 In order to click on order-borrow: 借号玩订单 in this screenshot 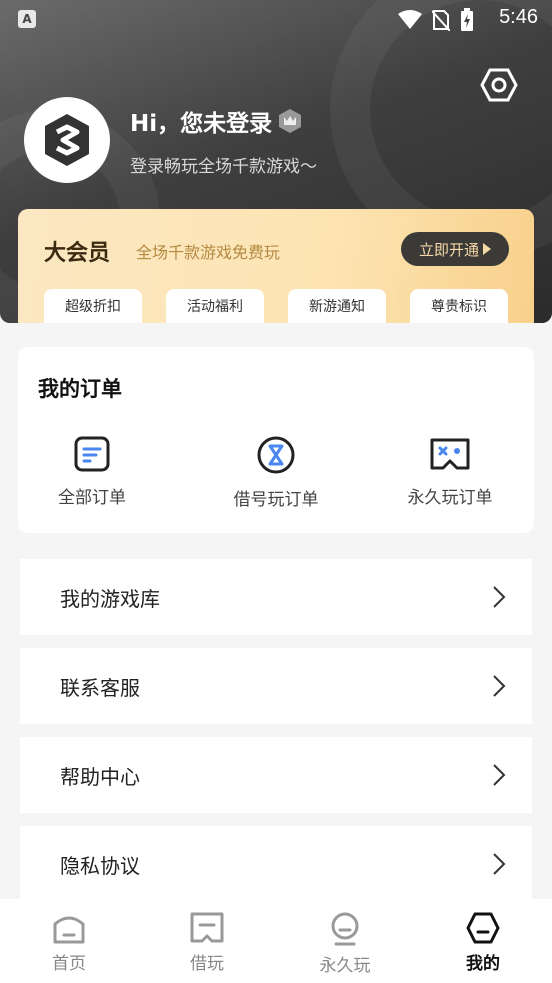, I will do `click(276, 475)`.